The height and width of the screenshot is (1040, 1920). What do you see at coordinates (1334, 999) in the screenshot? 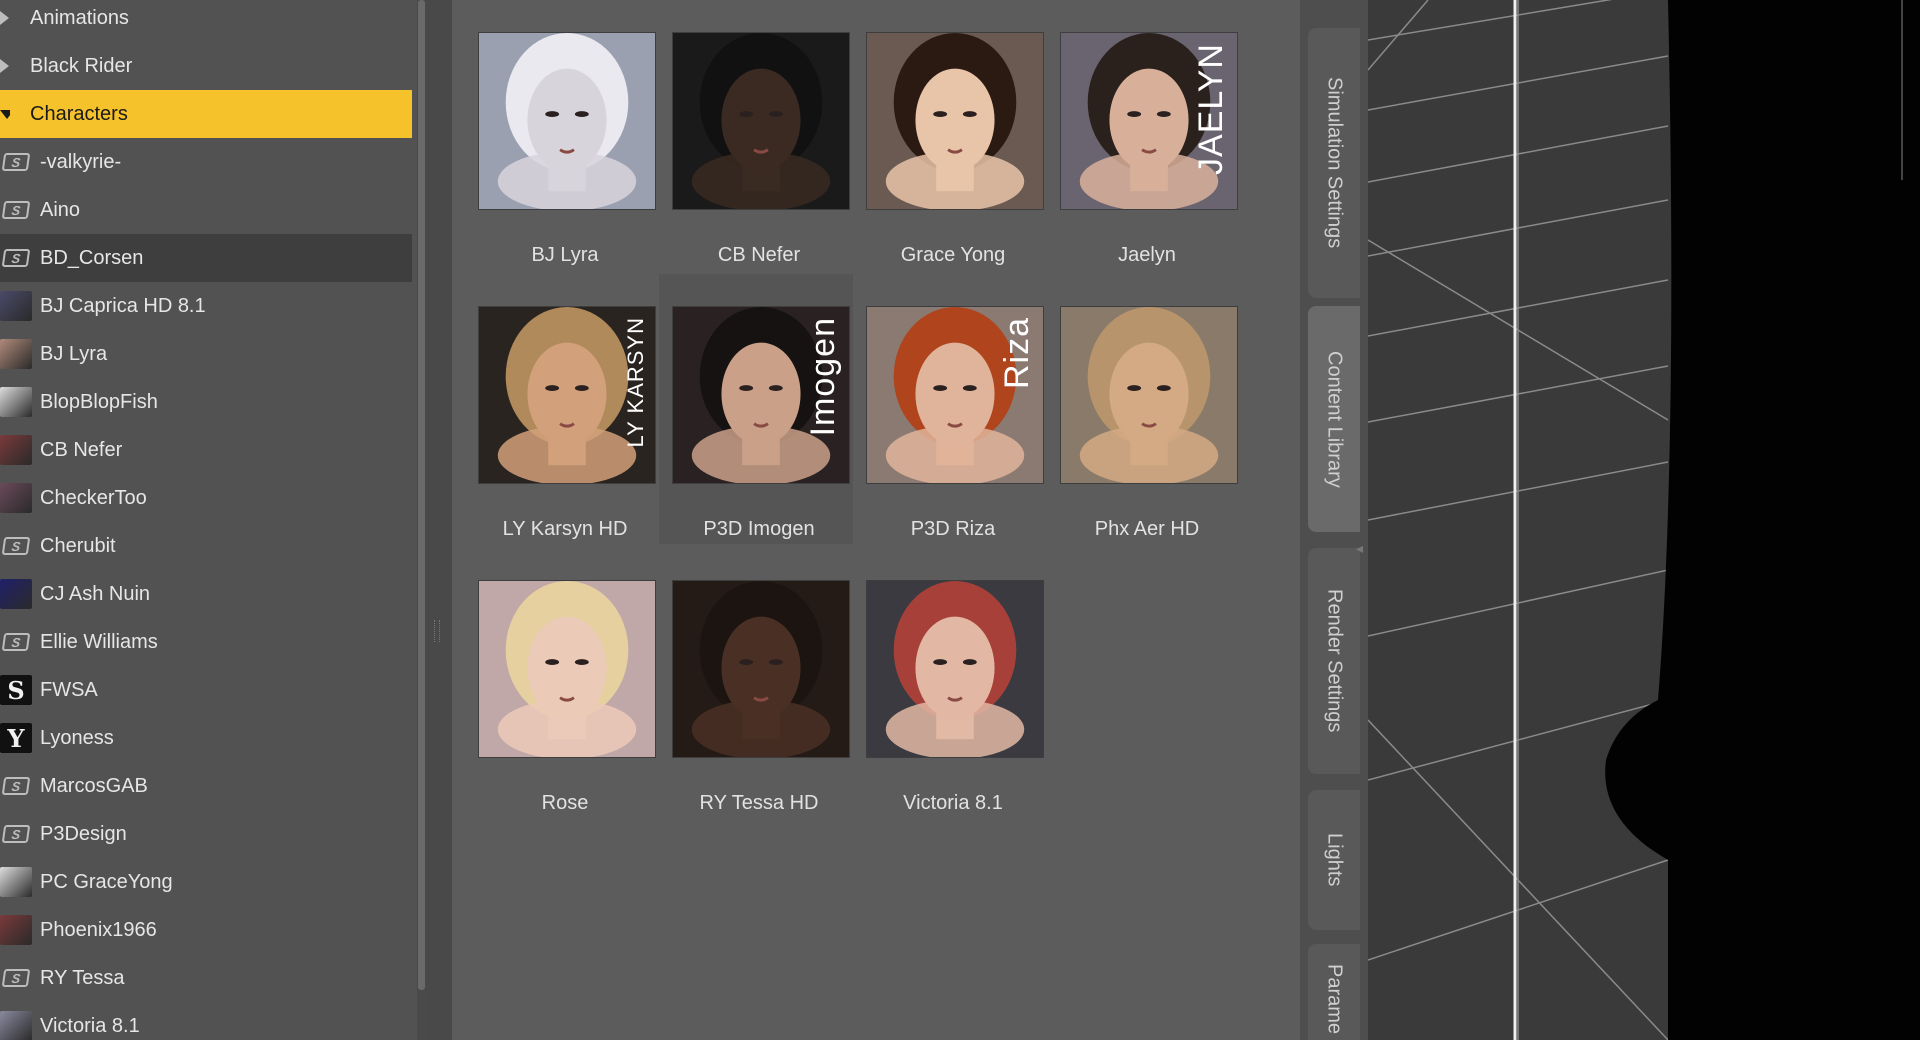
I see `tab-label: Parame` at bounding box center [1334, 999].